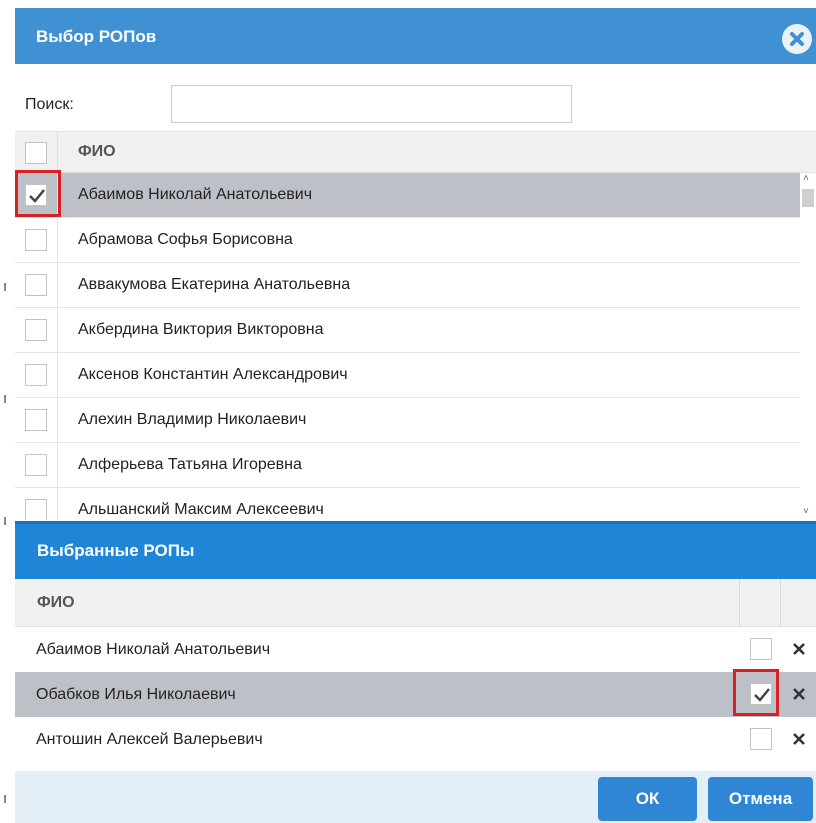  What do you see at coordinates (97, 151) in the screenshot?
I see `column-header-fio: ФИО` at bounding box center [97, 151].